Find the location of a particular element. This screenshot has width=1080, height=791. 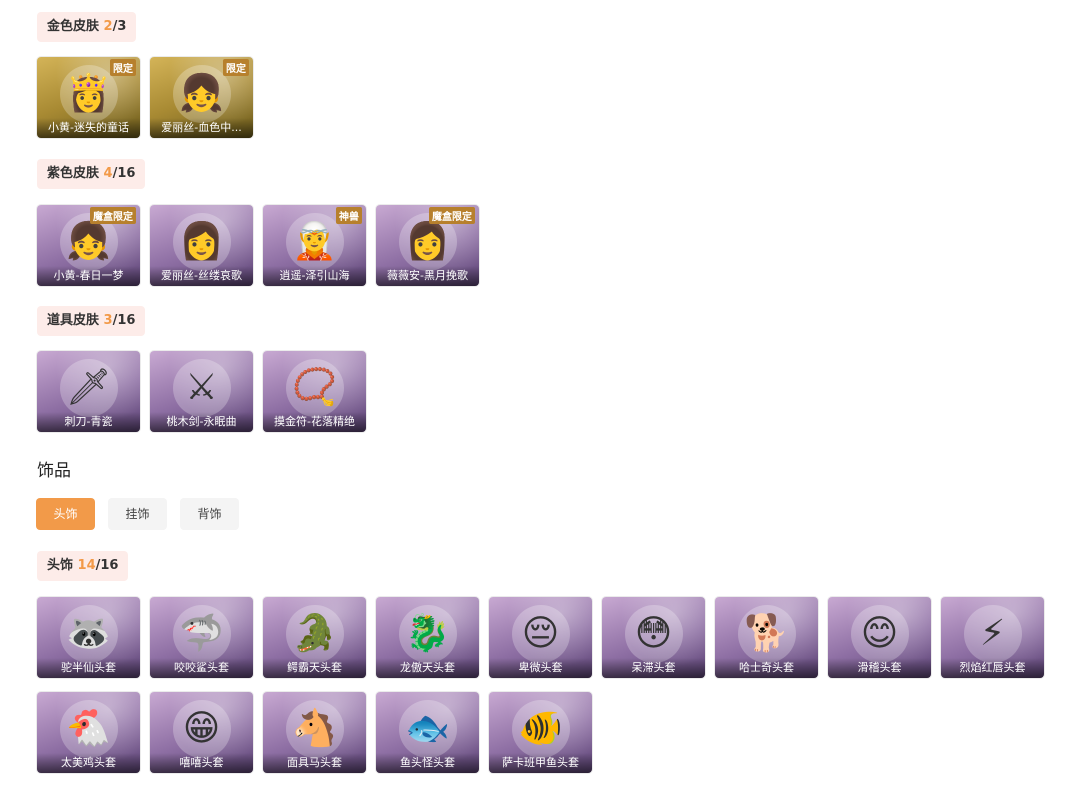

item-skins-total: /16 is located at coordinates (124, 320).